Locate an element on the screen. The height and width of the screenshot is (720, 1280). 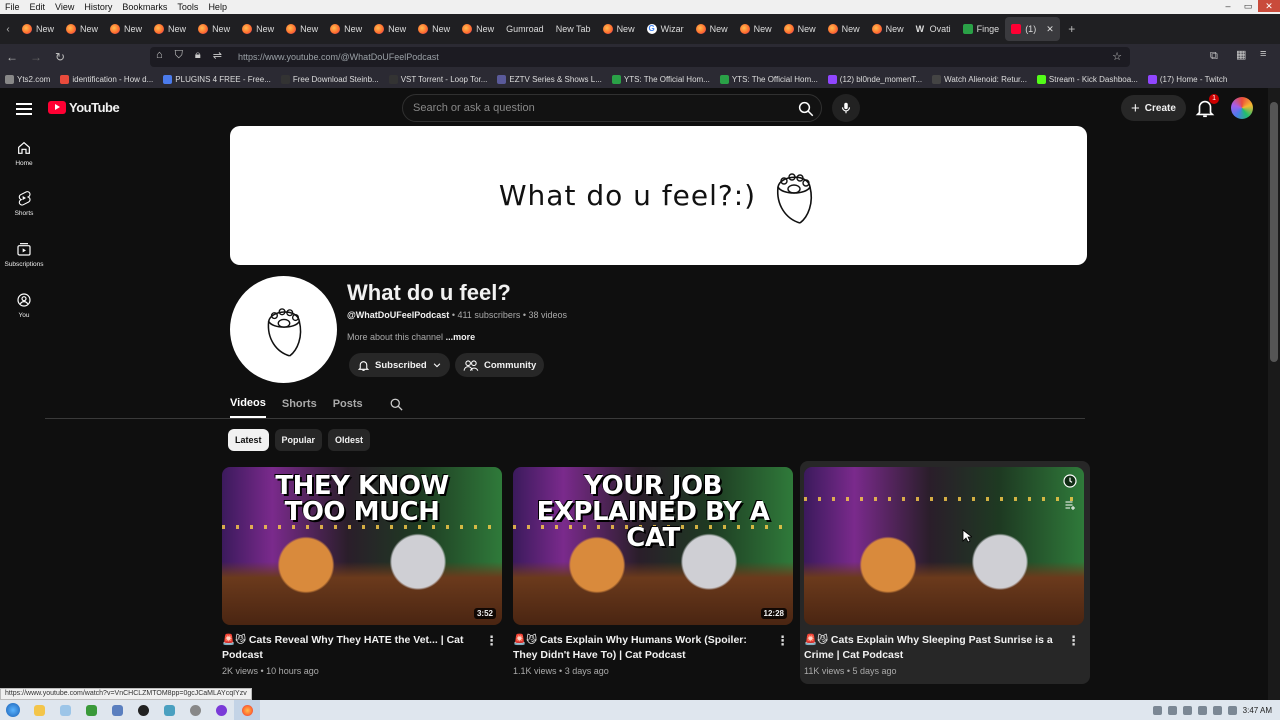
extensions-icon: ⧉ is located at coordinates (1214, 56).